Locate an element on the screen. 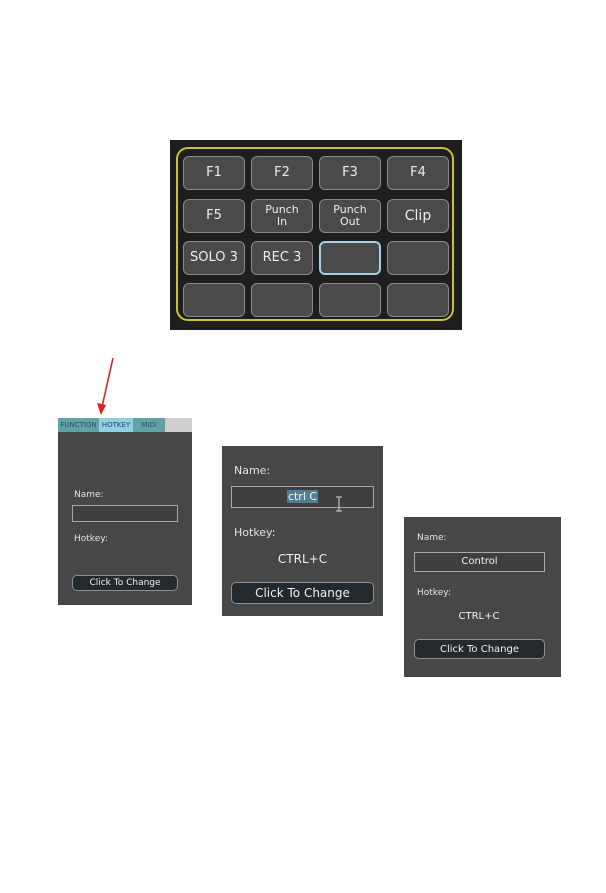 The width and height of the screenshot is (606, 893). pad-button: F4 is located at coordinates (418, 173).